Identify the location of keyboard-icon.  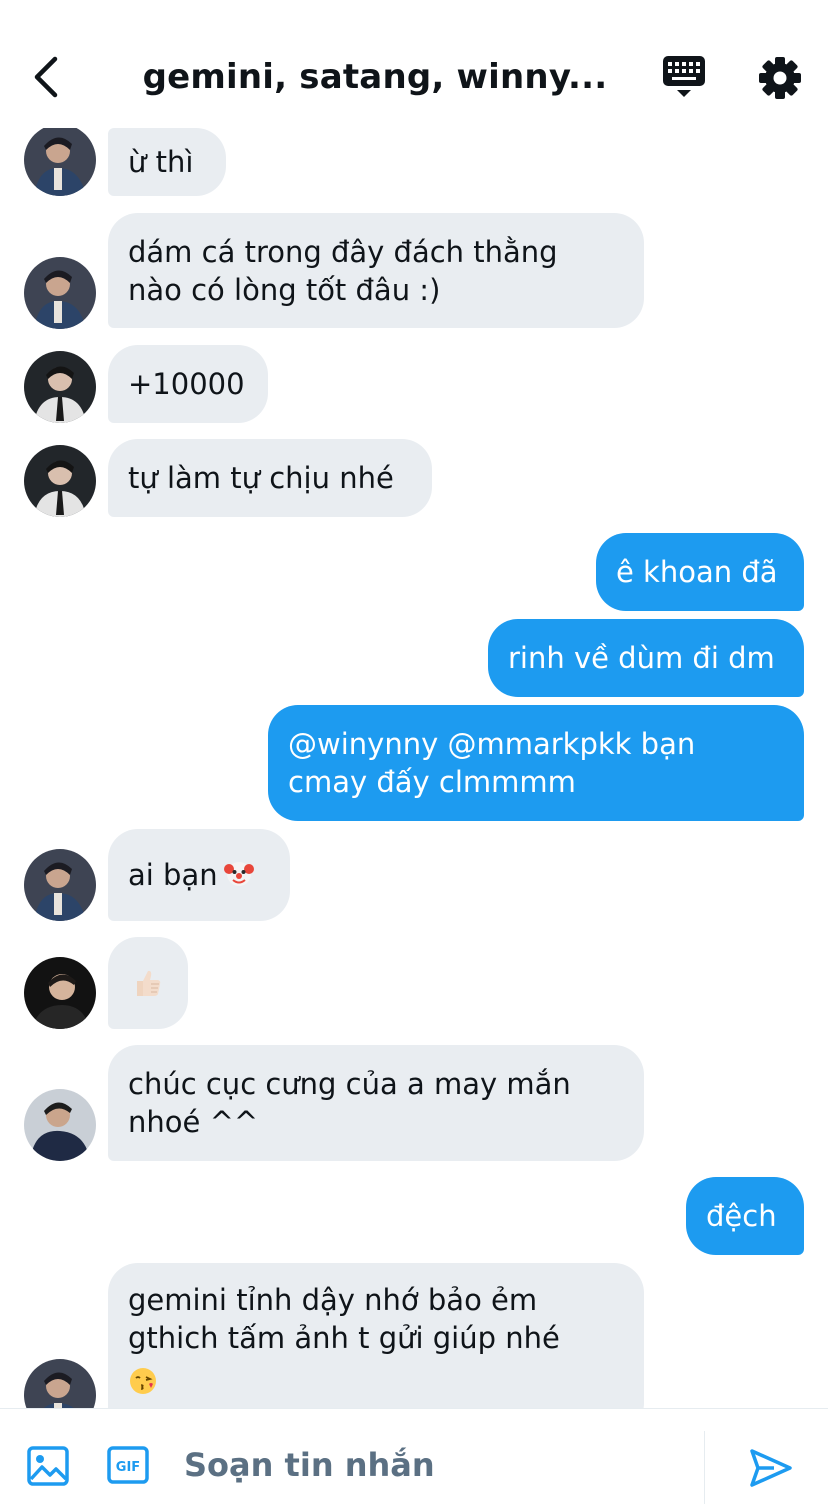
(684, 76).